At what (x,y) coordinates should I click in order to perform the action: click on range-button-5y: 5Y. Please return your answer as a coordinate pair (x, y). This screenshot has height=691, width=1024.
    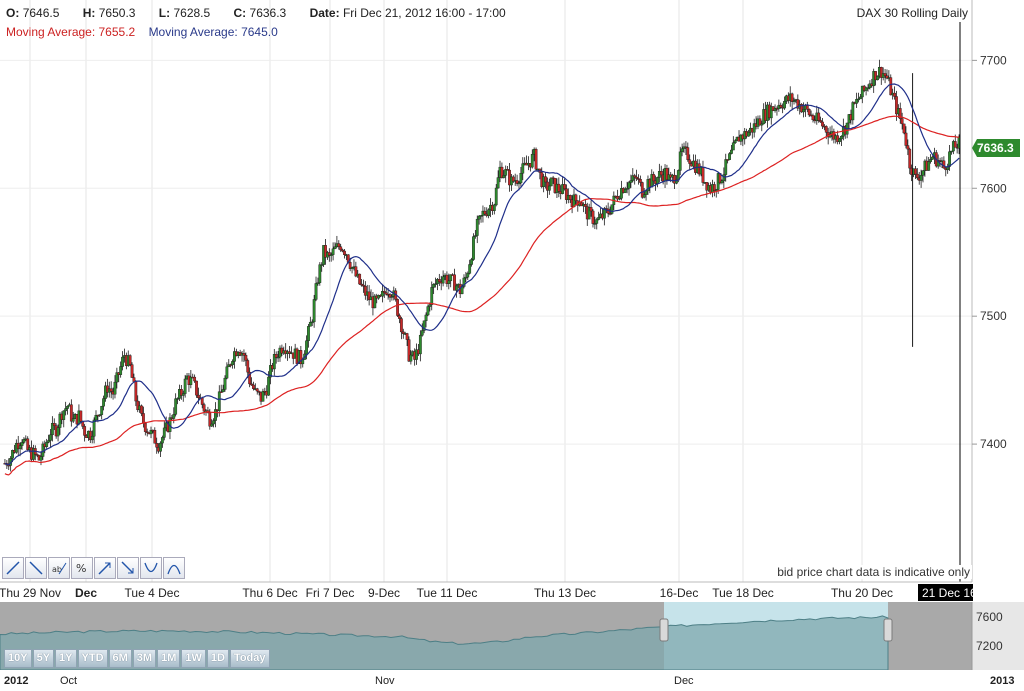
    Looking at the image, I should click on (43, 658).